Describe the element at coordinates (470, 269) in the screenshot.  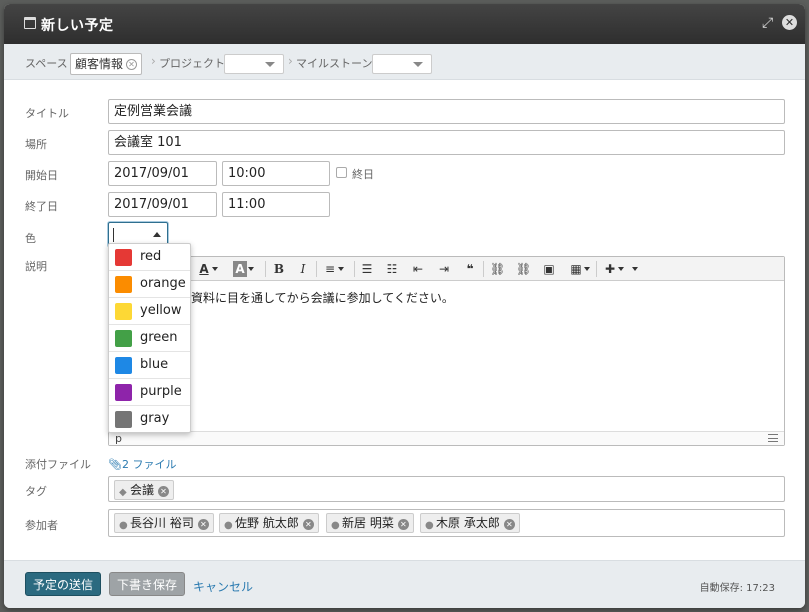
I see `quote-icon: ❝` at that location.